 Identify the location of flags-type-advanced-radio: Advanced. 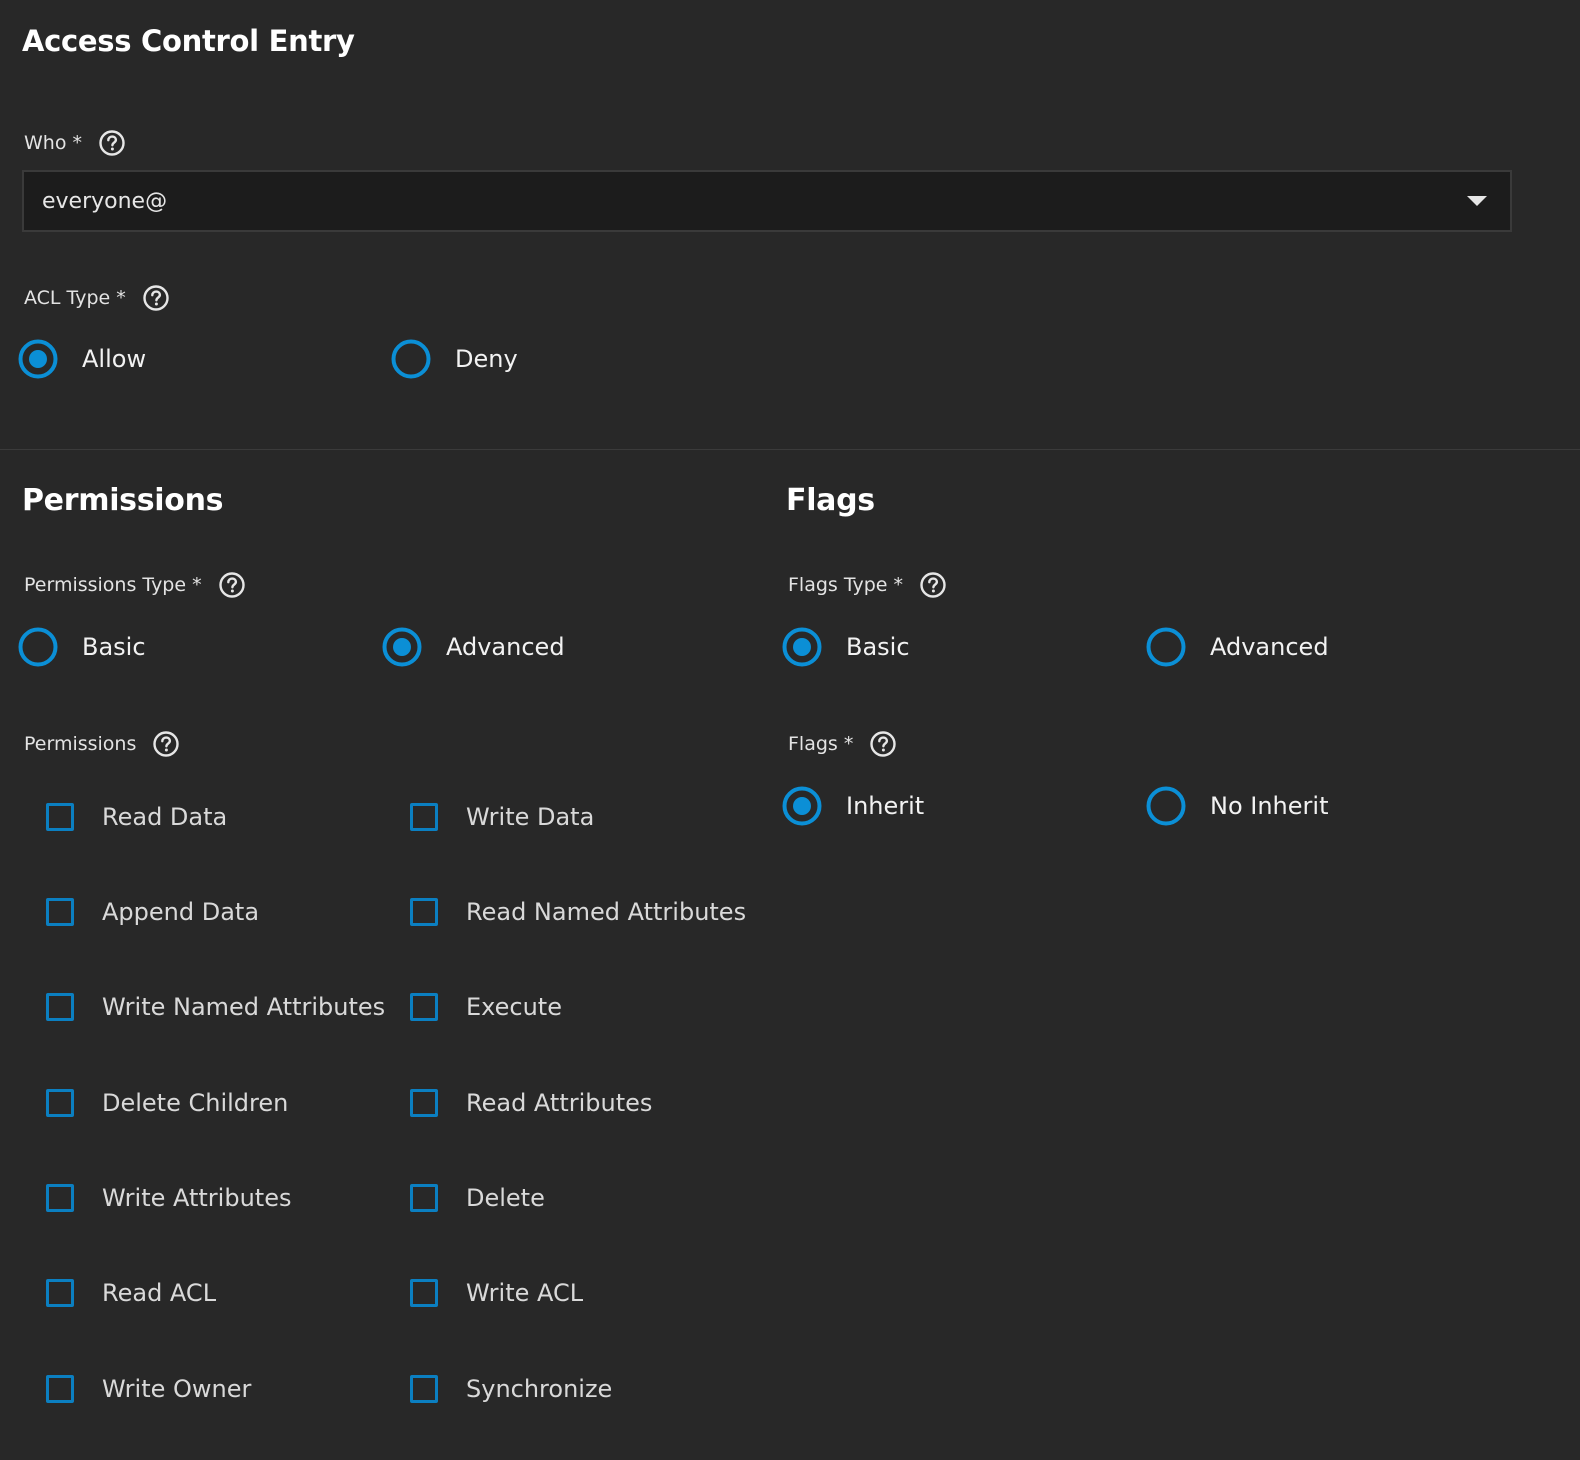
(1237, 647).